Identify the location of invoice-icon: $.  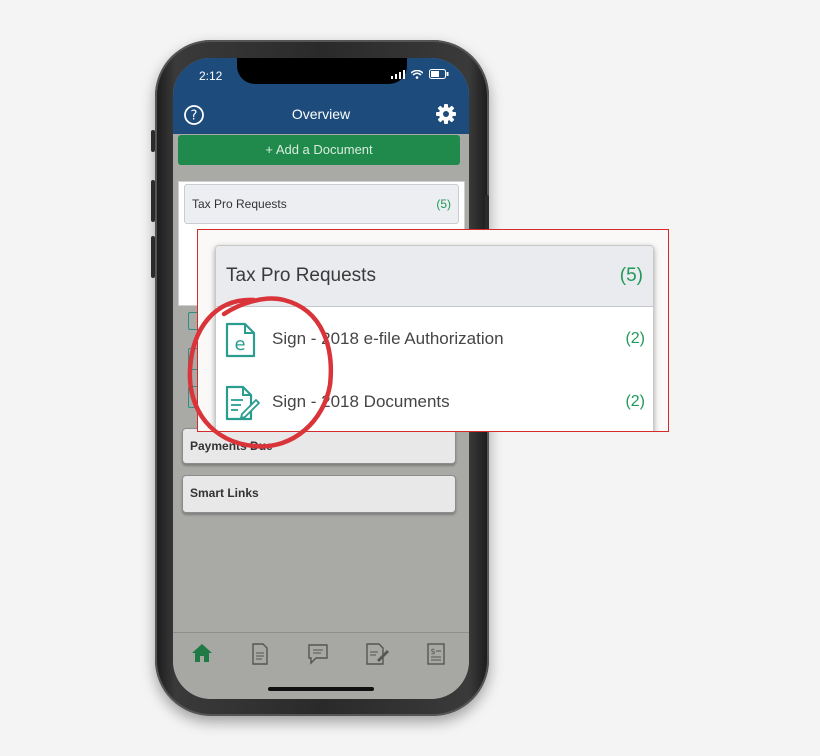
(436, 654).